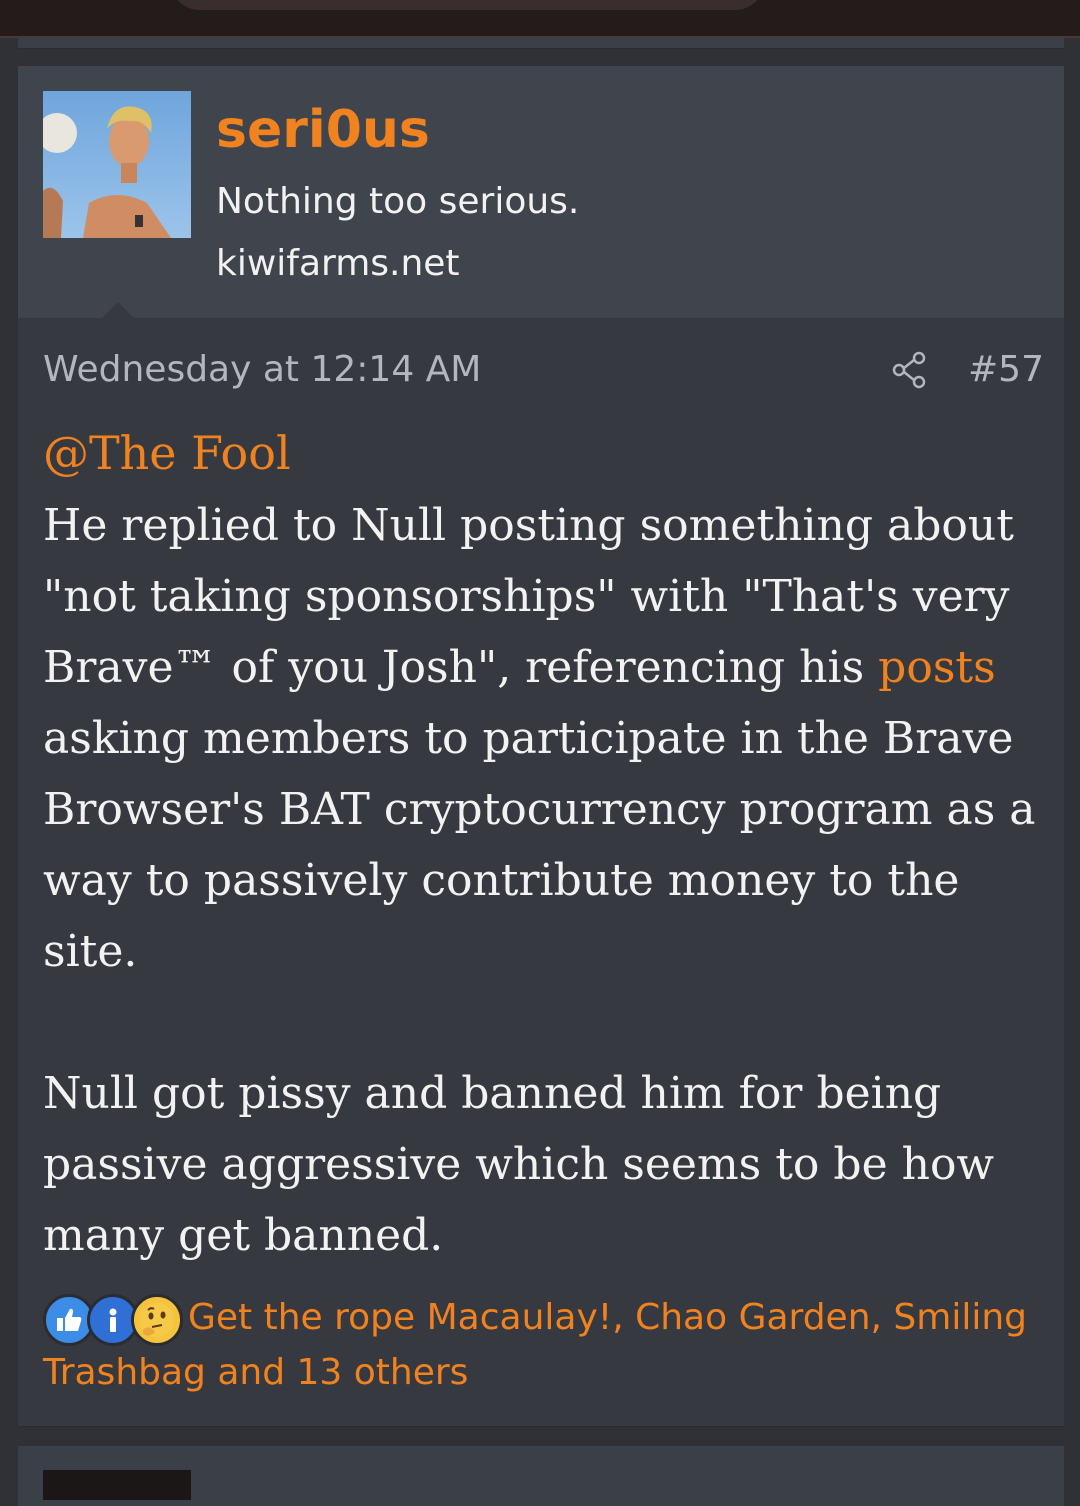  Describe the element at coordinates (338, 263) in the screenshot. I see `user-banner: kiwifarms.net` at that location.